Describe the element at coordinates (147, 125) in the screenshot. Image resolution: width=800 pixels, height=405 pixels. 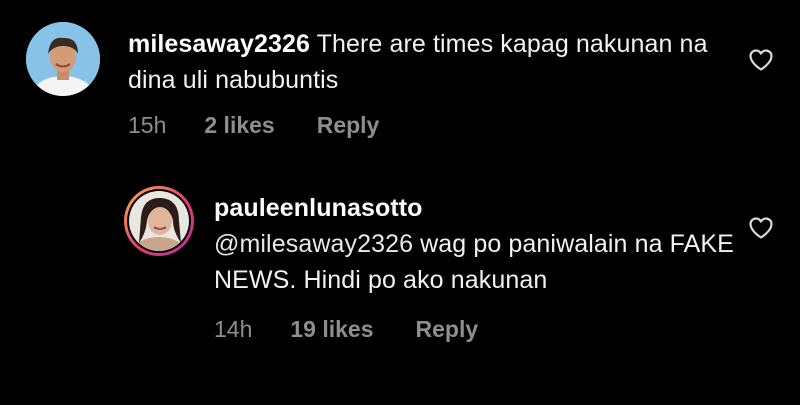
I see `comment-time: 15h` at that location.